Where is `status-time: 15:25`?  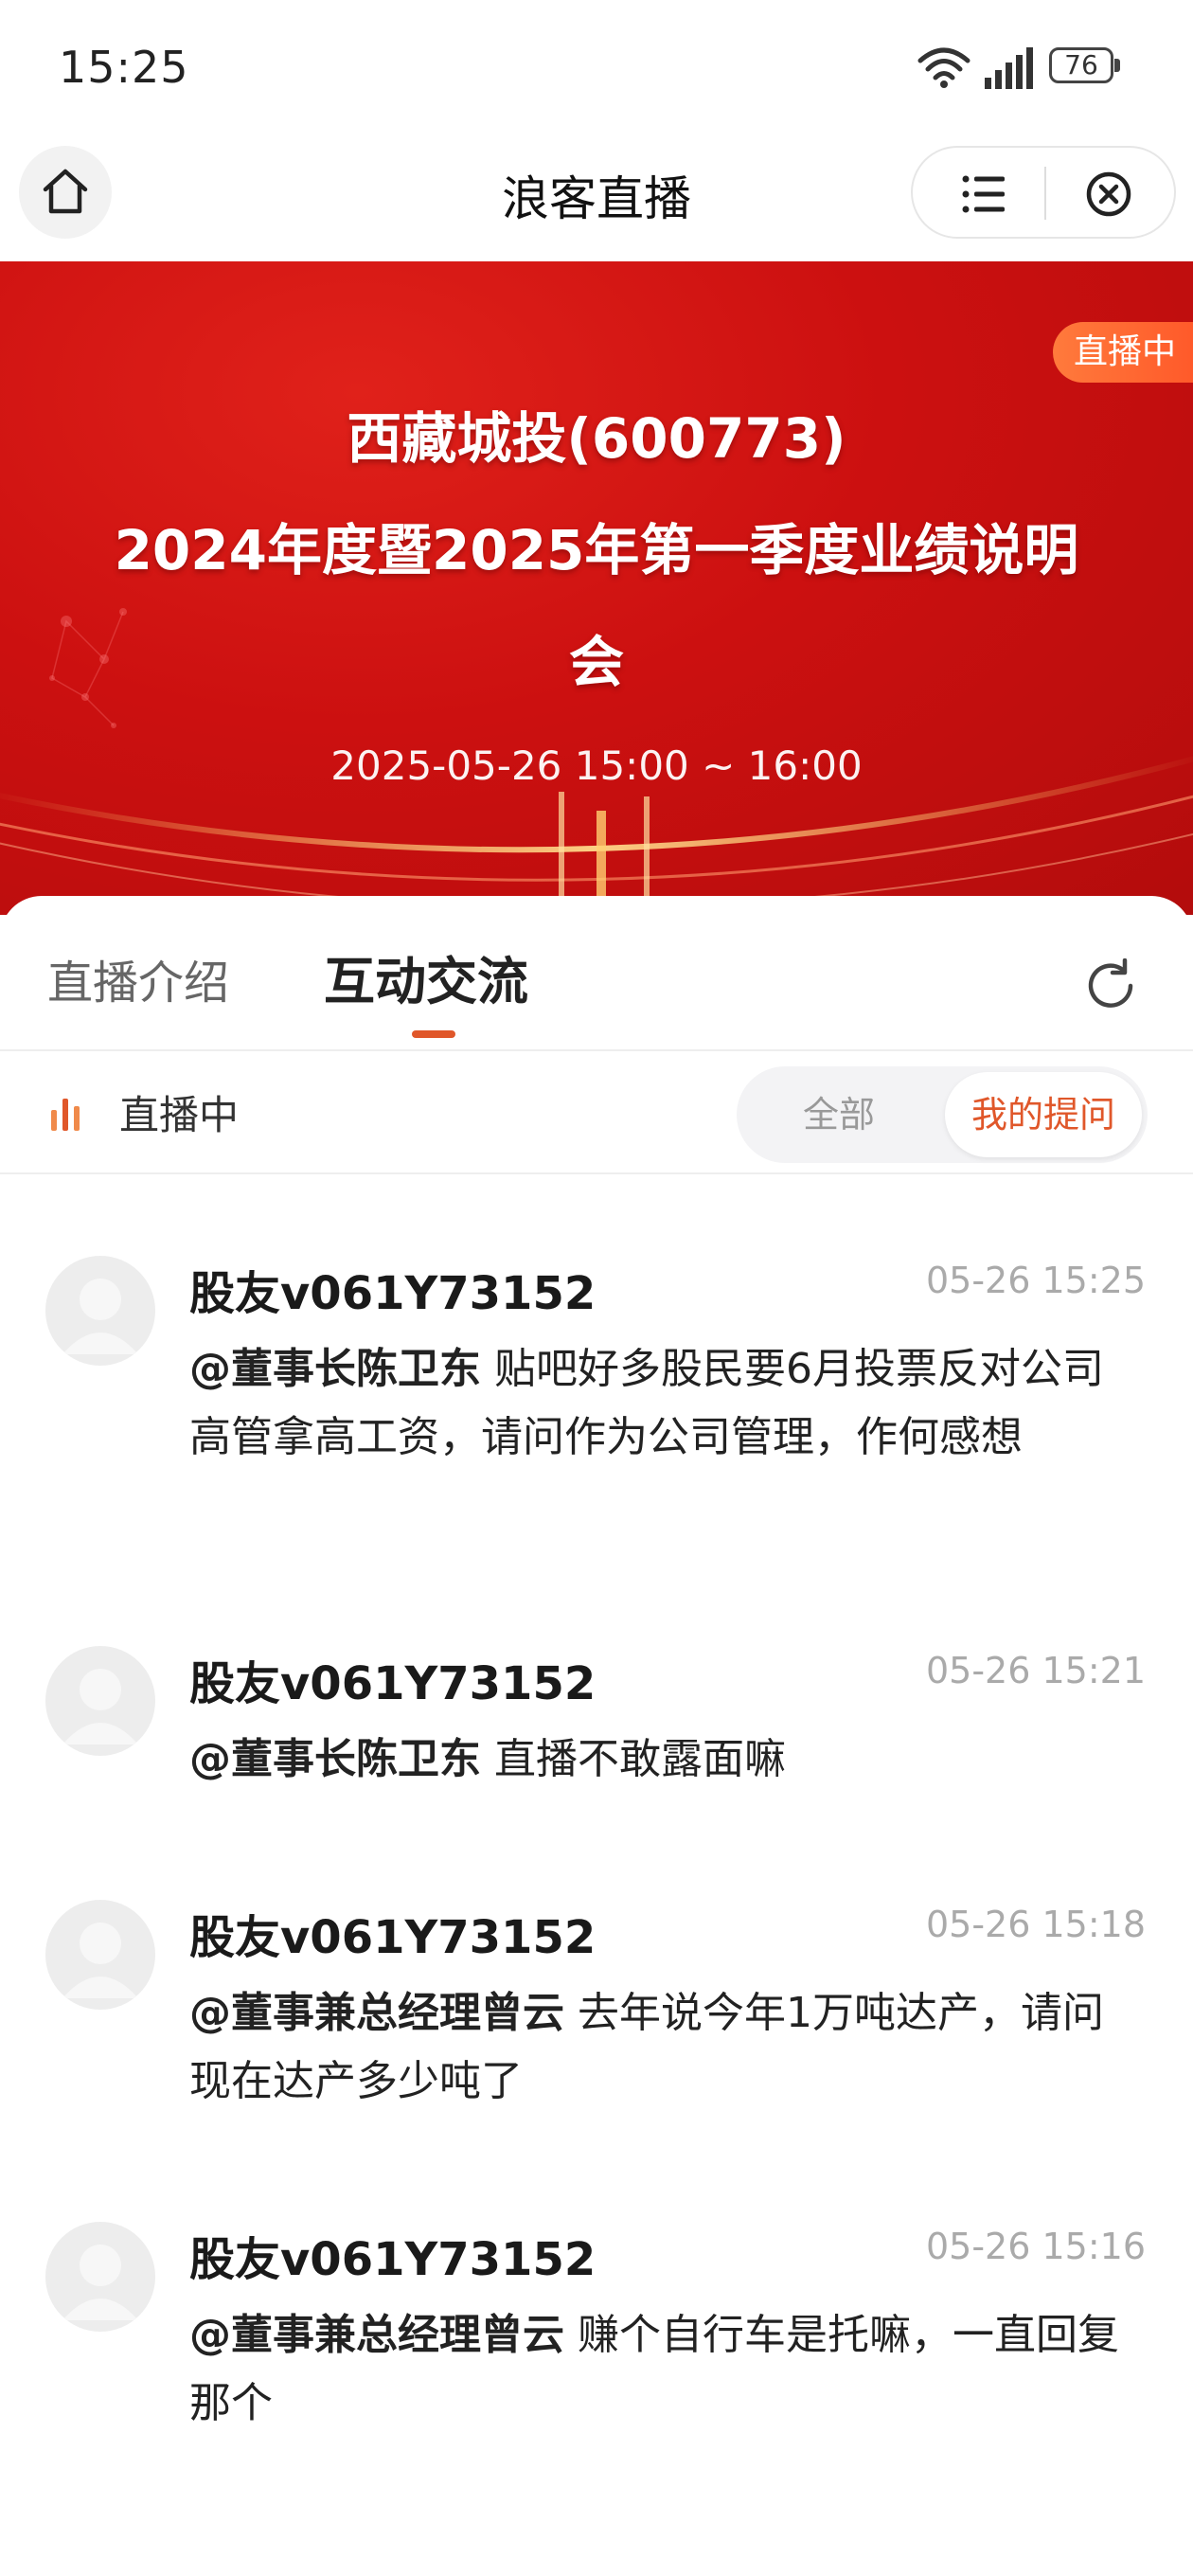
status-time: 15:25 is located at coordinates (124, 67).